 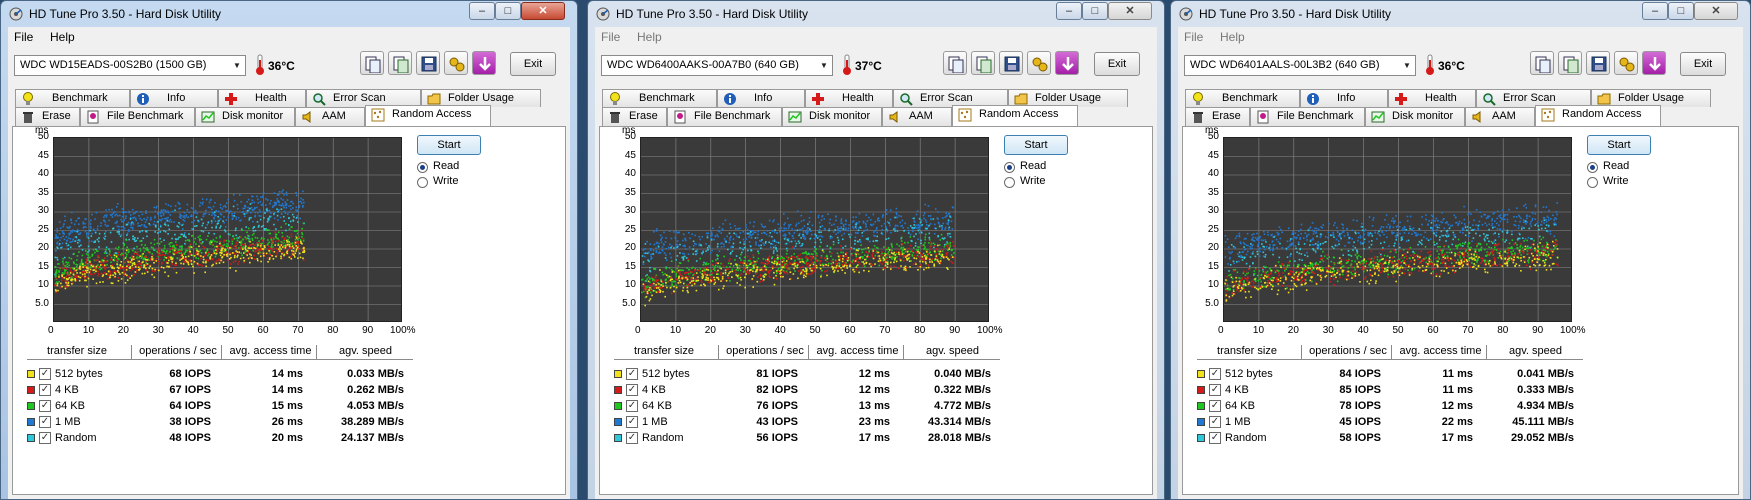 What do you see at coordinates (1486, 352) in the screenshot?
I see `column-divider` at bounding box center [1486, 352].